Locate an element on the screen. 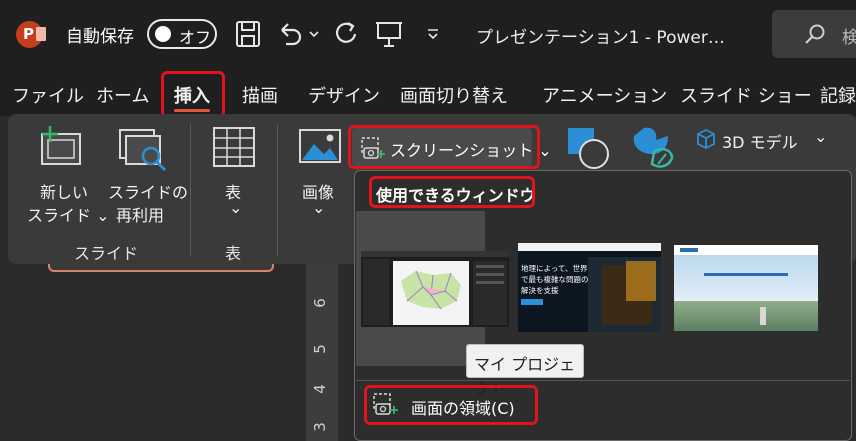 This screenshot has height=441, width=856. window-tooltip: マイ プロジェクト is located at coordinates (525, 371).